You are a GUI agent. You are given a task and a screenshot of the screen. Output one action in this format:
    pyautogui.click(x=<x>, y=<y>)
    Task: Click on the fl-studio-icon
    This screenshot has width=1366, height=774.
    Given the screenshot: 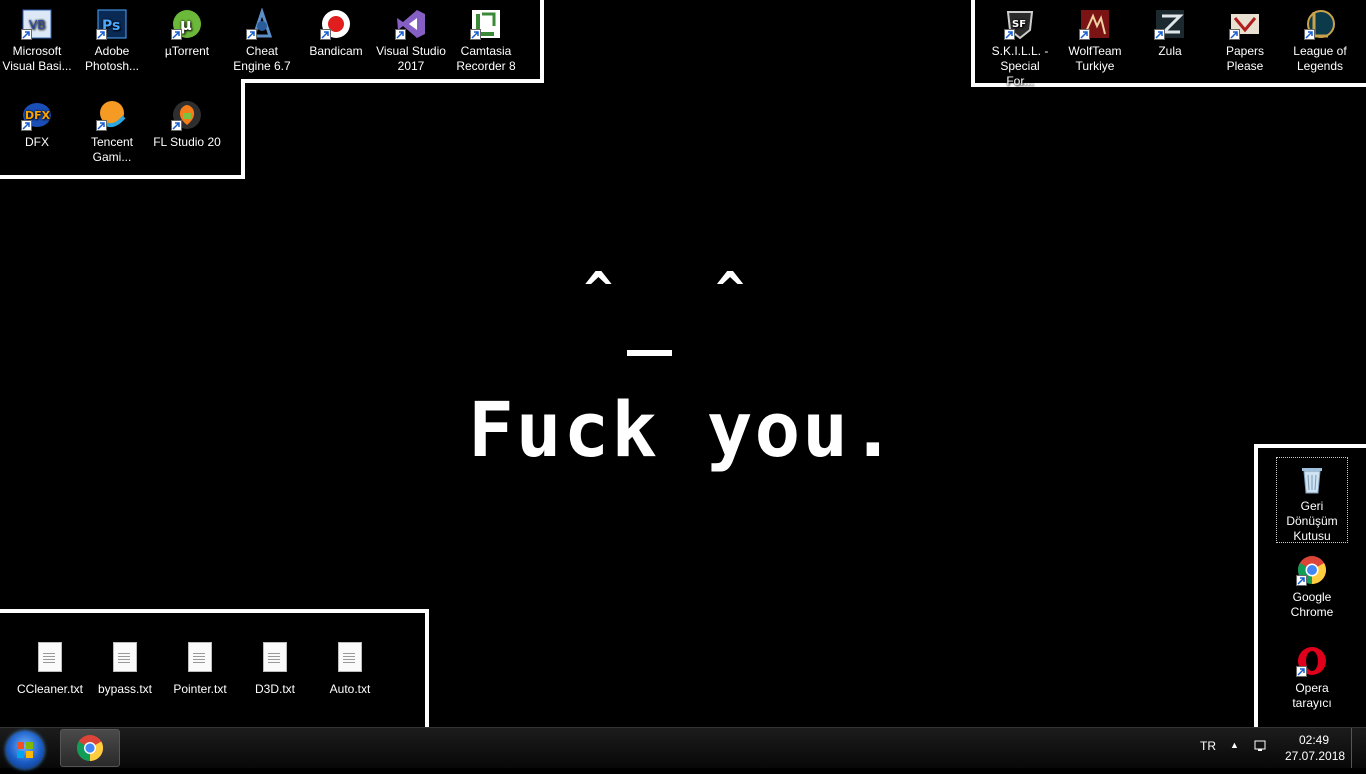 What is the action you would take?
    pyautogui.click(x=187, y=115)
    